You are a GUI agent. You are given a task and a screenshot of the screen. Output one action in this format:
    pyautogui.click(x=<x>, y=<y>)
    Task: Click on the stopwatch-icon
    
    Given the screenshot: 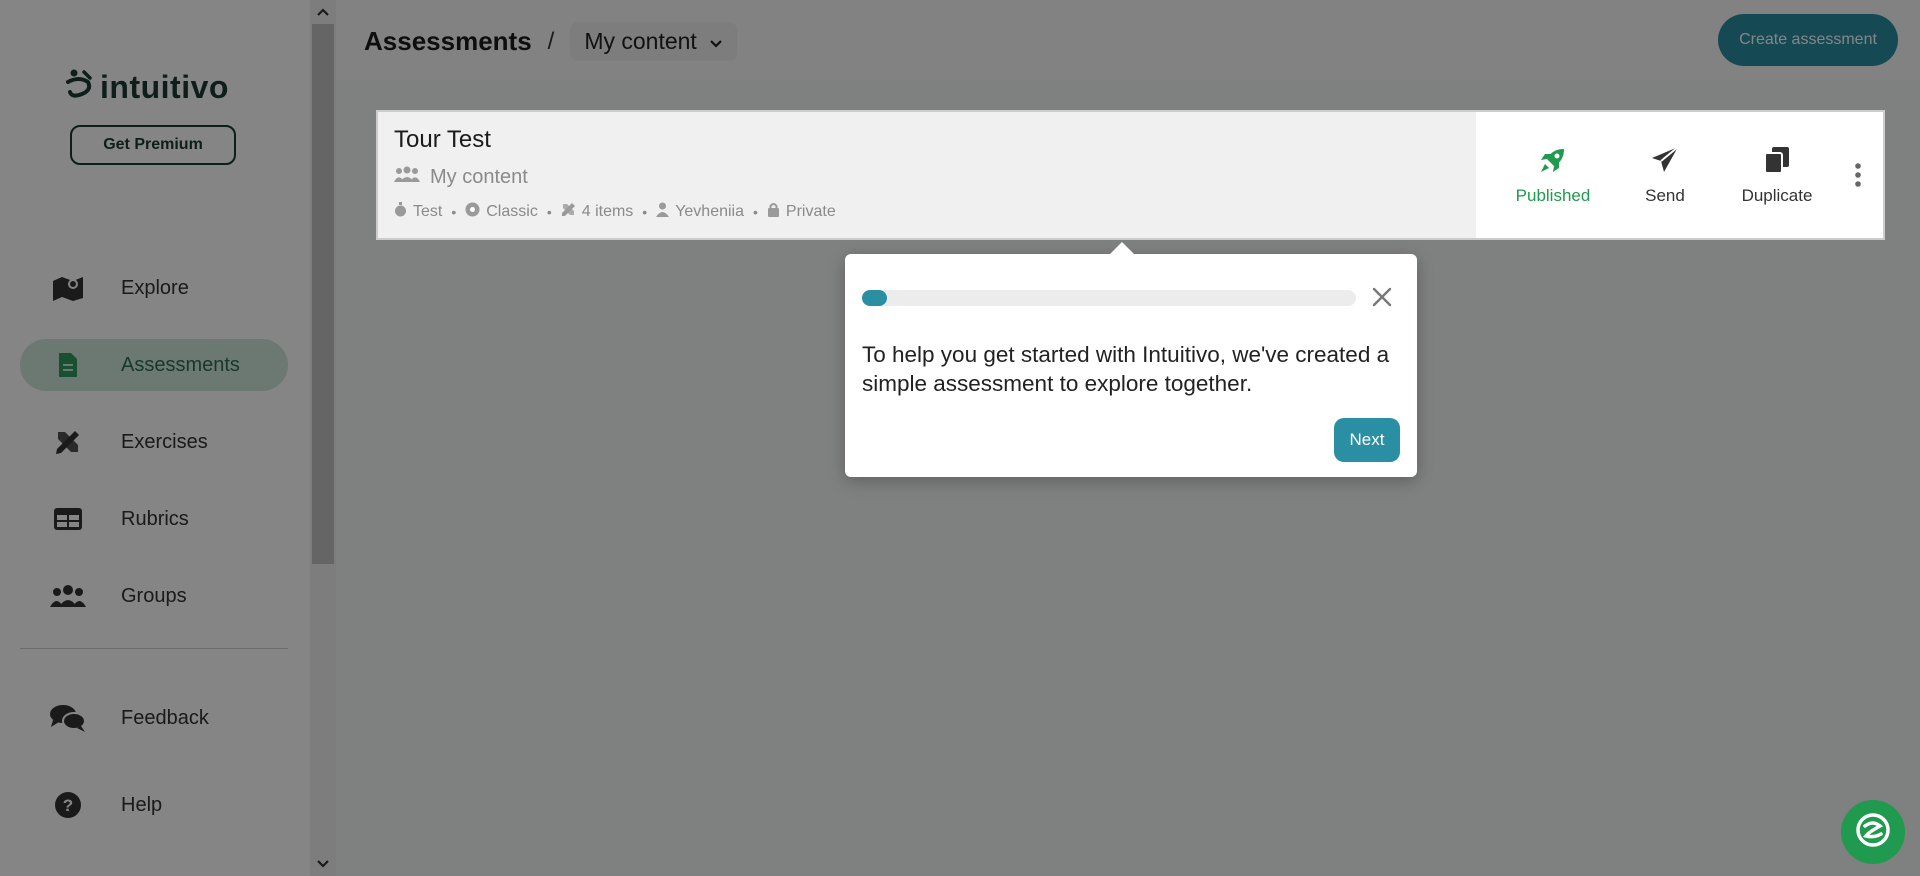 What is the action you would take?
    pyautogui.click(x=400, y=212)
    